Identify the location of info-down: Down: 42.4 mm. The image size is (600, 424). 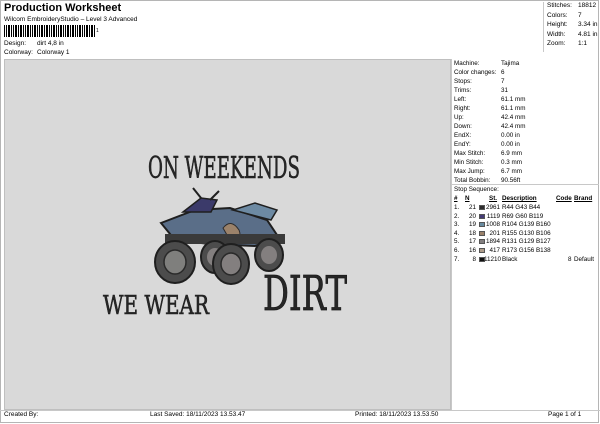
(490, 126).